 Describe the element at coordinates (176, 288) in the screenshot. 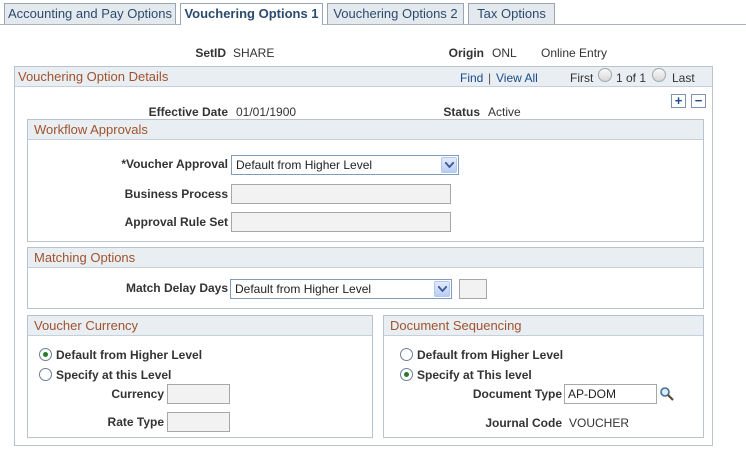

I see `match-delay-days-label: Match Delay Days` at that location.